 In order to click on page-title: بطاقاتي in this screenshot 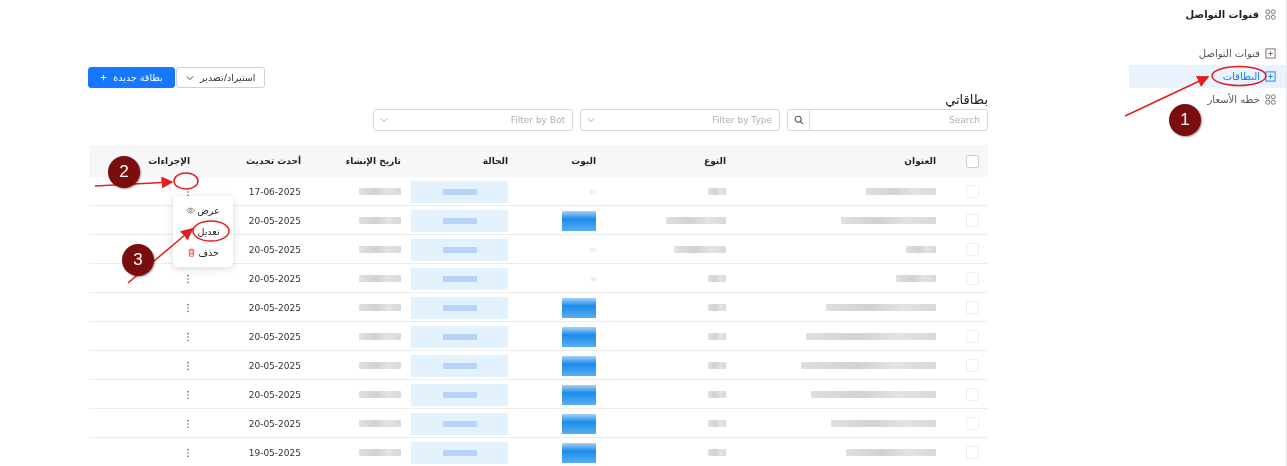, I will do `click(966, 100)`.